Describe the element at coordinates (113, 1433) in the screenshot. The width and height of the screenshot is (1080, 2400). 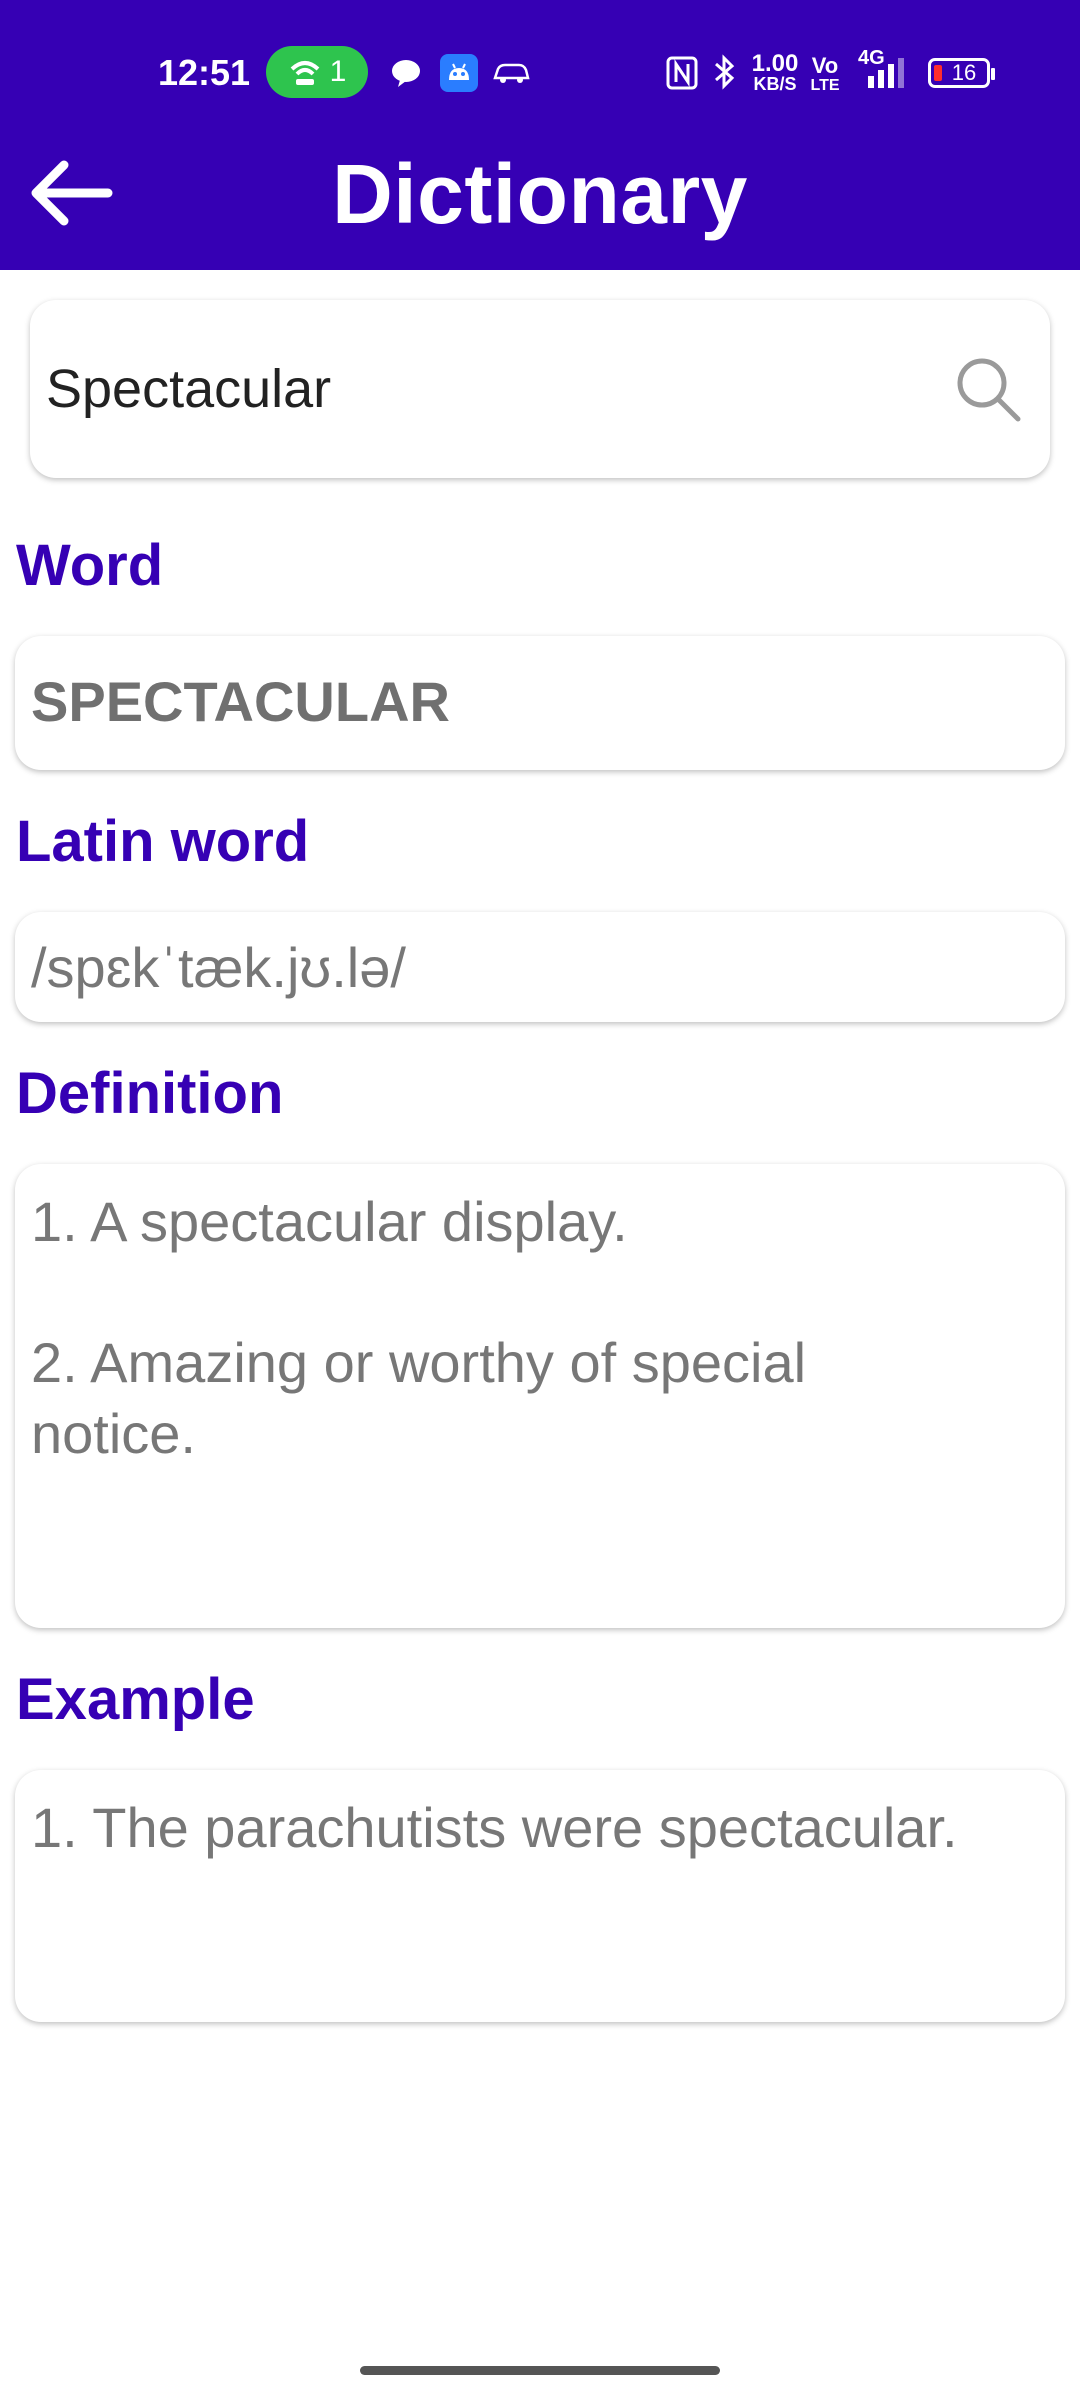
I see `definition-line-3: notice.` at that location.